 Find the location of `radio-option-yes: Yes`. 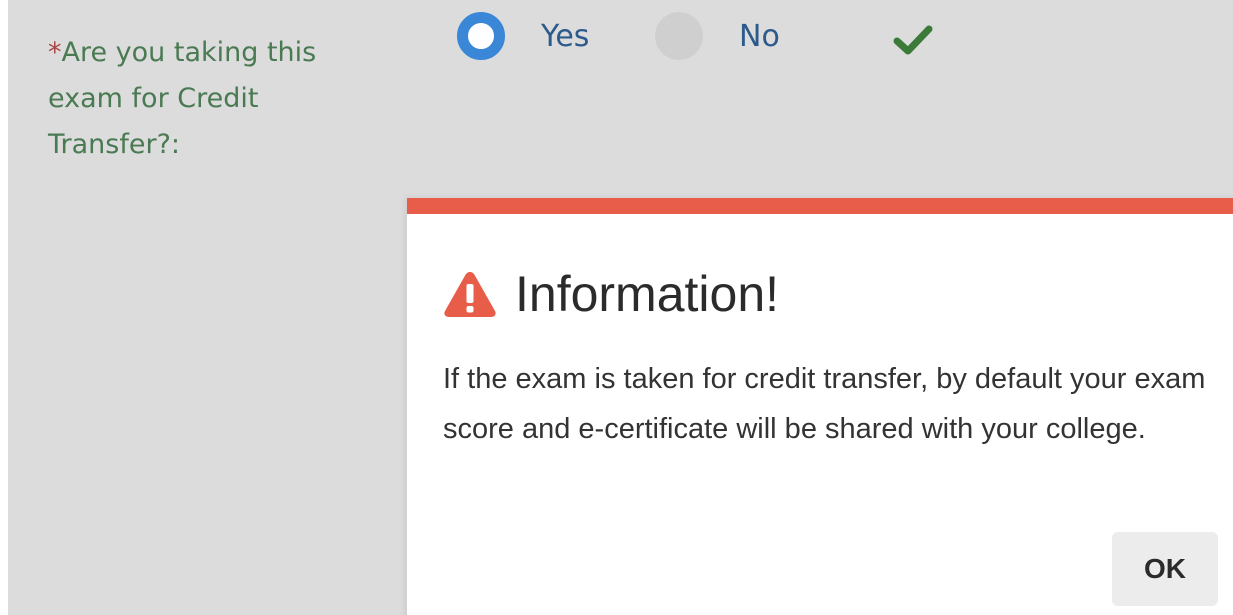

radio-option-yes: Yes is located at coordinates (523, 36).